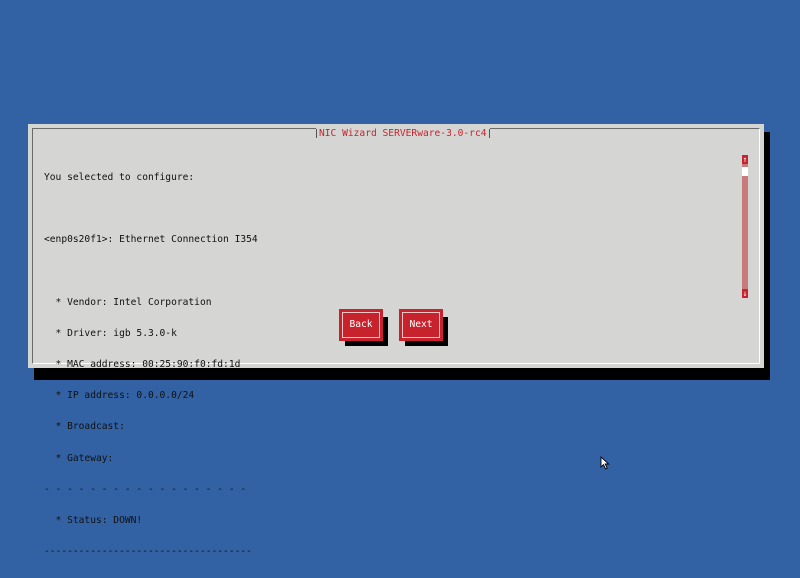  Describe the element at coordinates (119, 177) in the screenshot. I see `content-line: You selected to configure:` at that location.